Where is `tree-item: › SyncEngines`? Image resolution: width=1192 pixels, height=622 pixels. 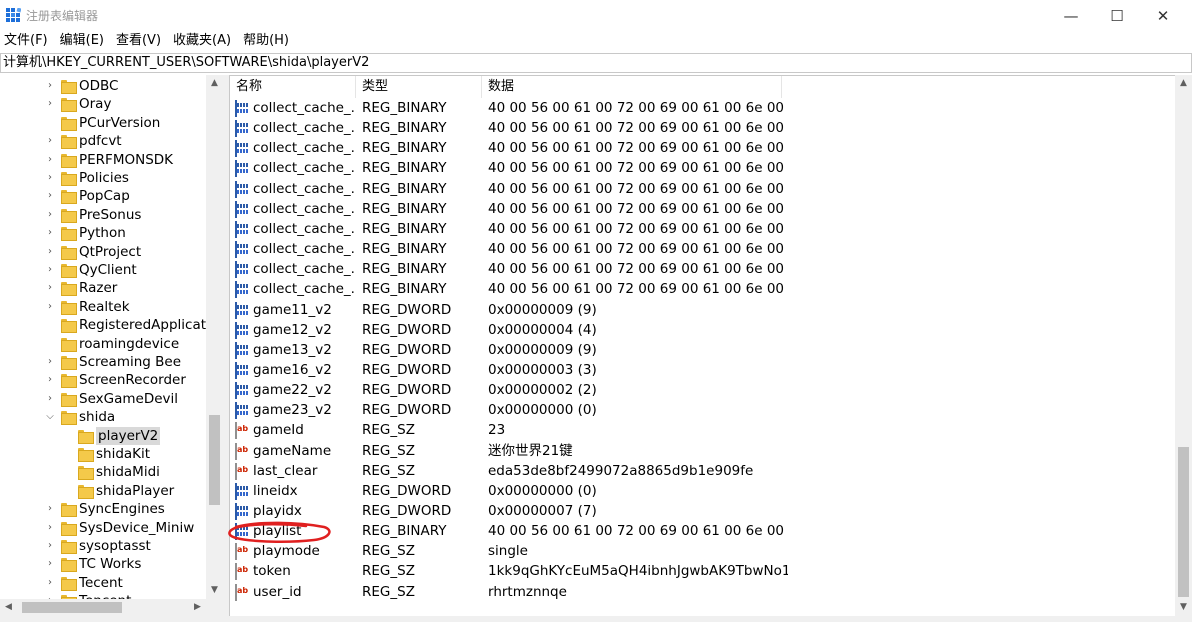 tree-item: › SyncEngines is located at coordinates (103, 509).